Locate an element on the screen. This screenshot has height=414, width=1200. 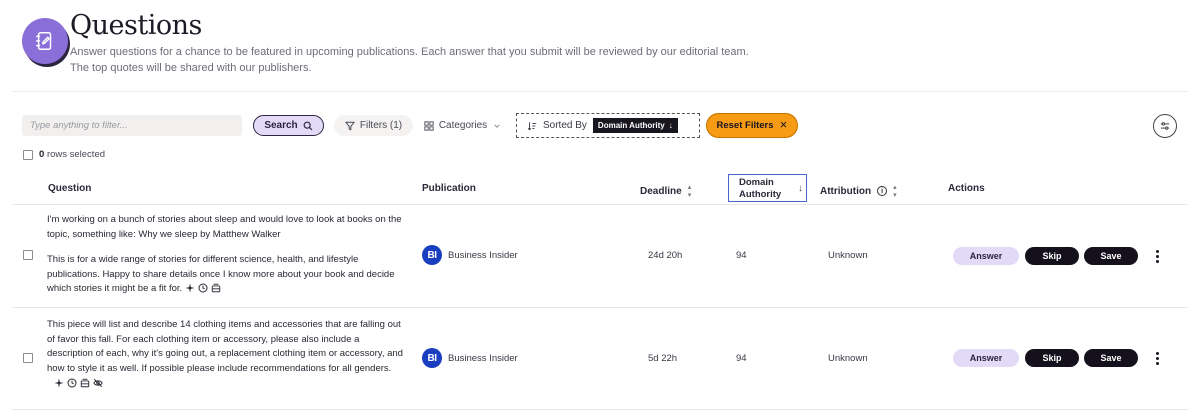
column-header-actions-label: Actions is located at coordinates (966, 188).